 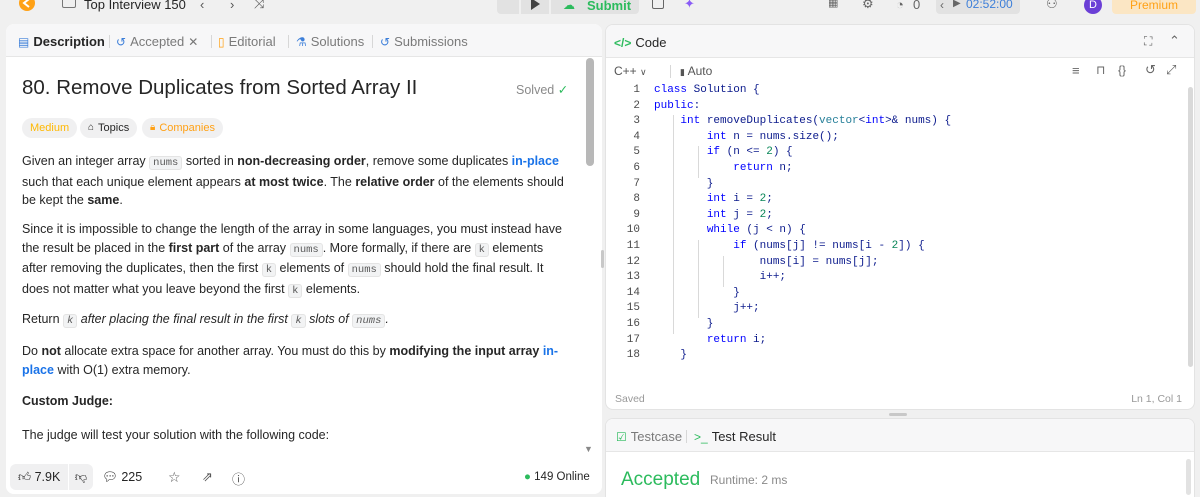 I want to click on notes-icon, so click(x=658, y=4).